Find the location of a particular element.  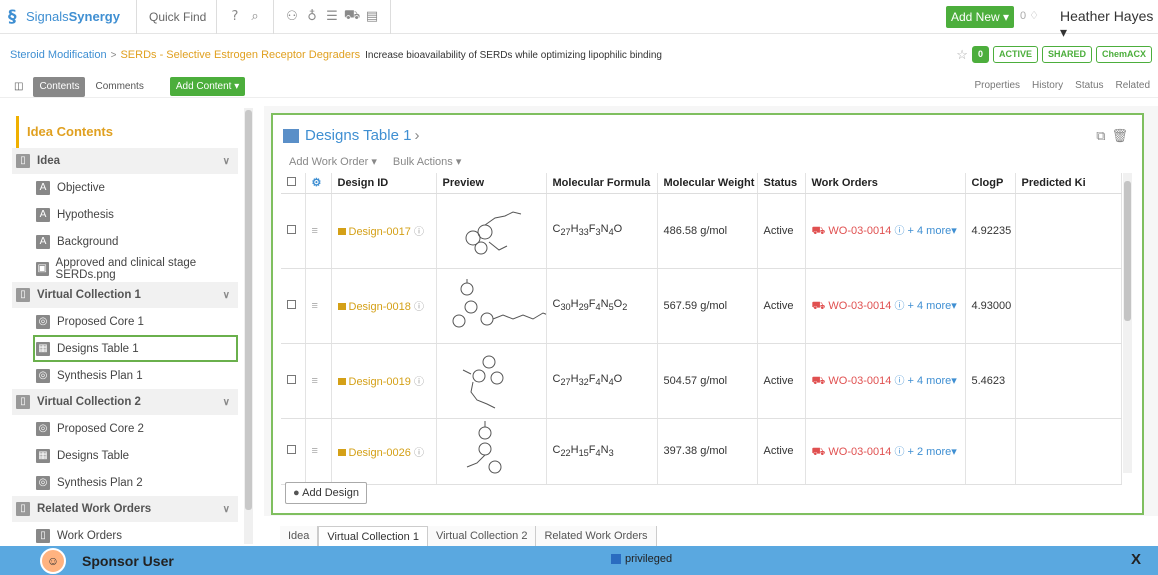

select-all-checkbox is located at coordinates (293, 183).